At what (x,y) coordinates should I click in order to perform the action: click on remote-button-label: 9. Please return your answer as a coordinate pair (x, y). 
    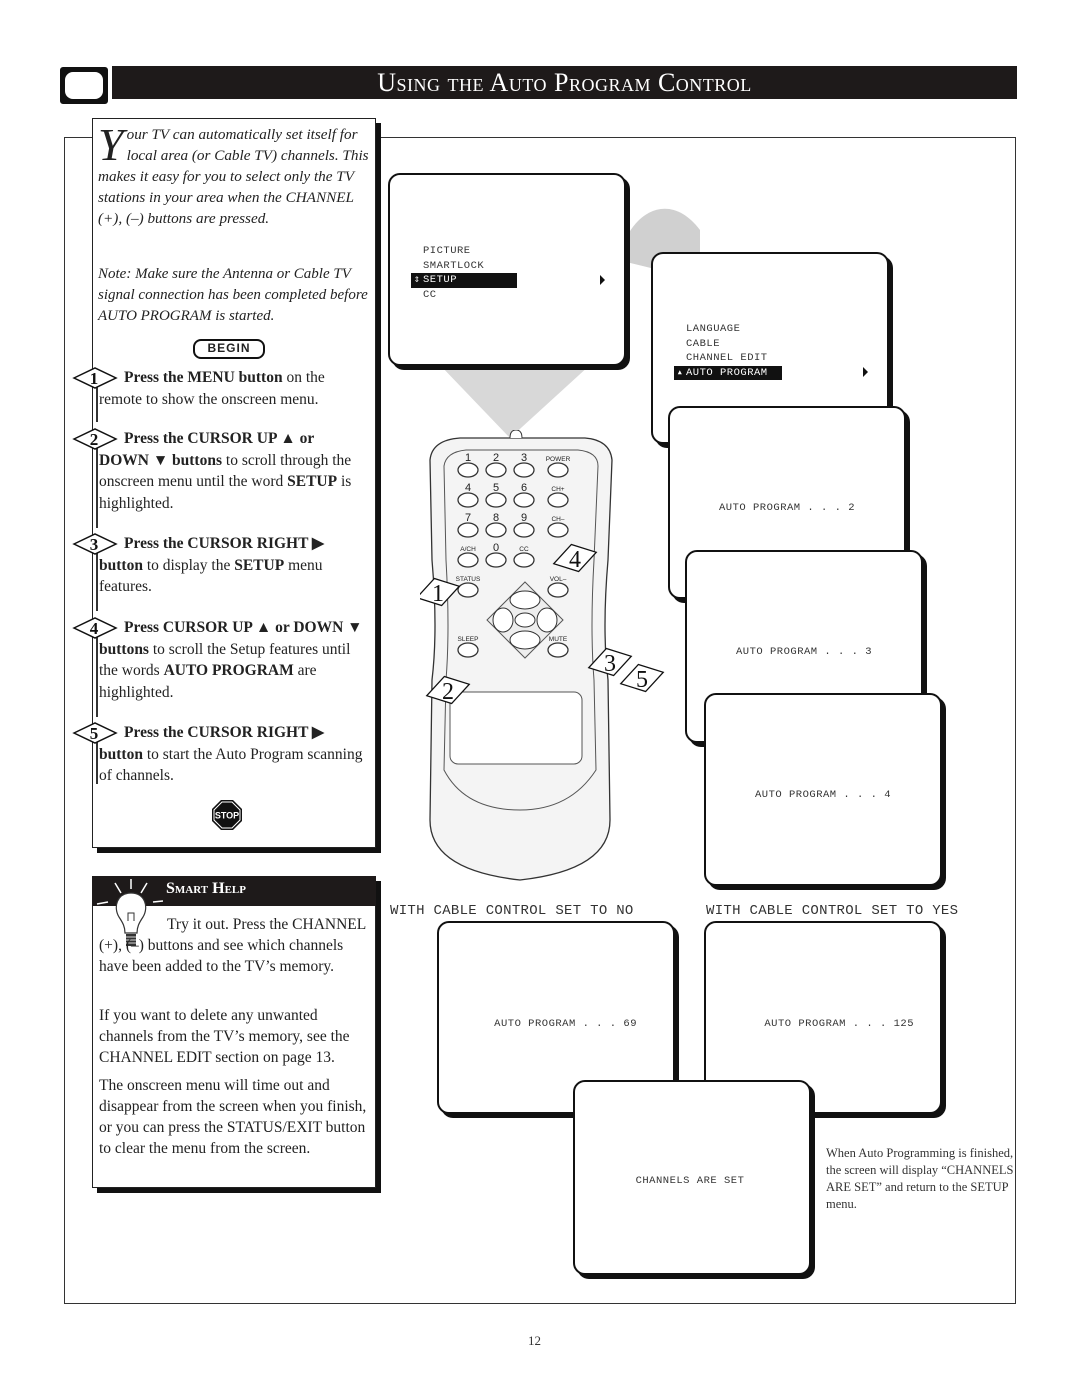
    Looking at the image, I should click on (524, 518).